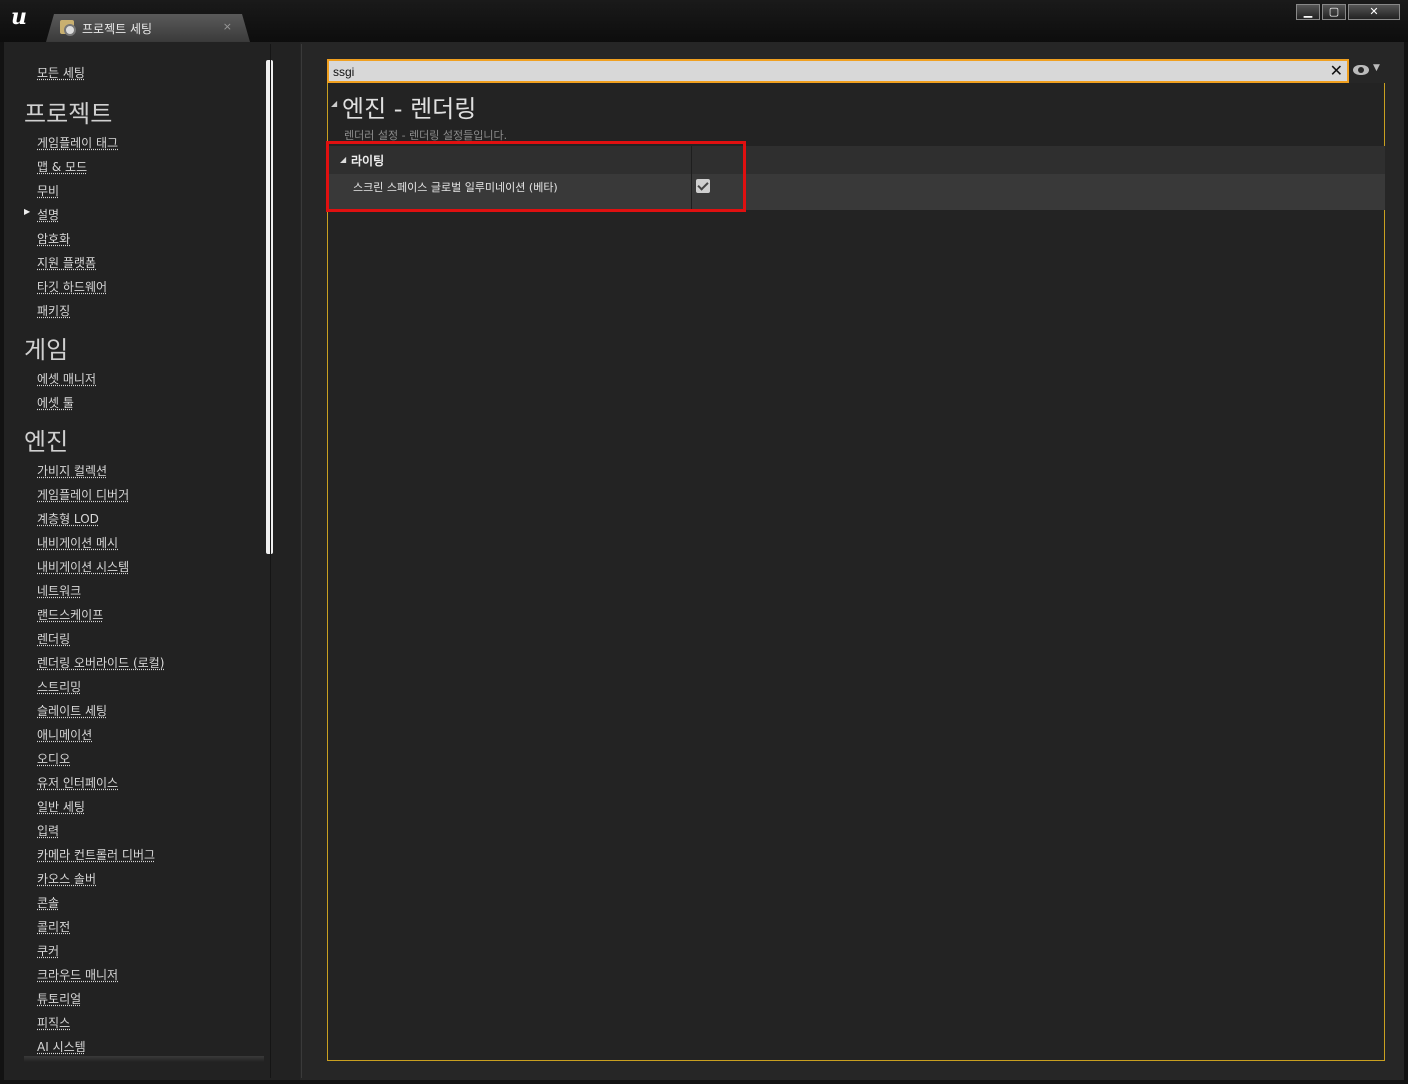 This screenshot has height=1084, width=1408. I want to click on nav-section-header: 프로젝트, so click(68, 114).